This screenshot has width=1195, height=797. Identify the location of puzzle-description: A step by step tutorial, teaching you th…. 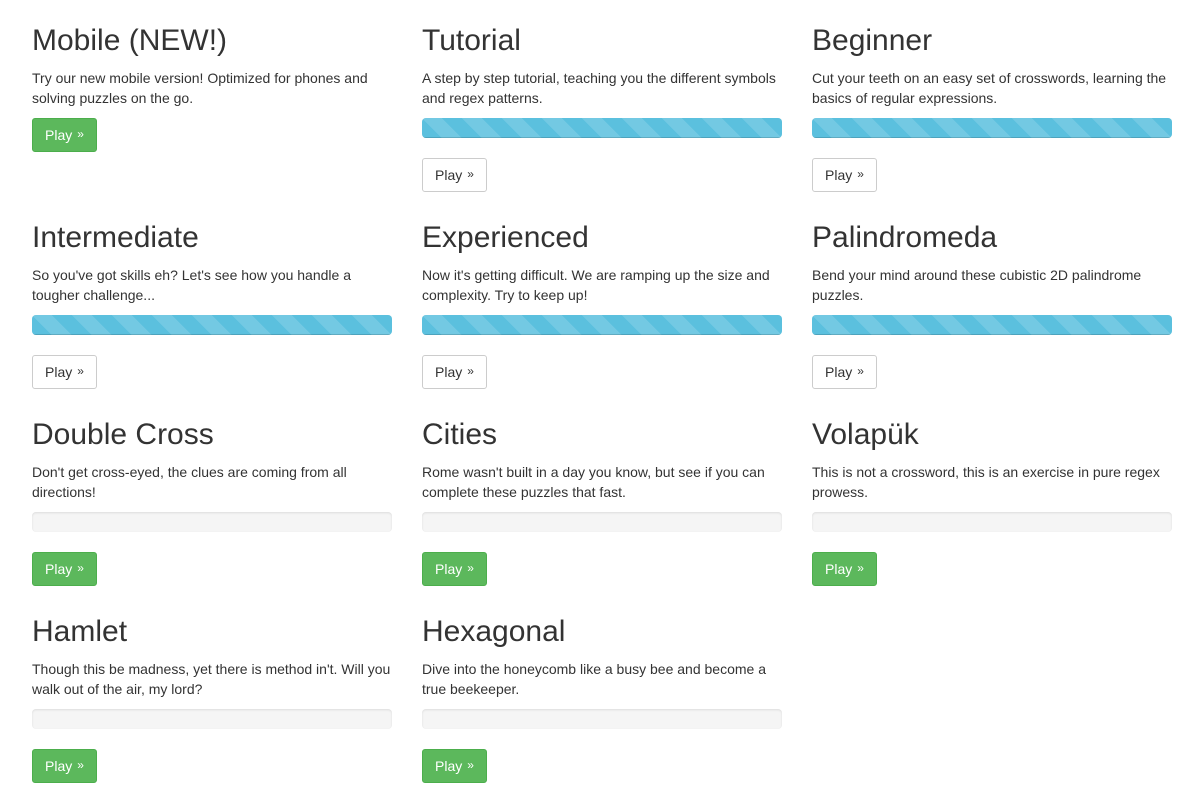
(599, 88).